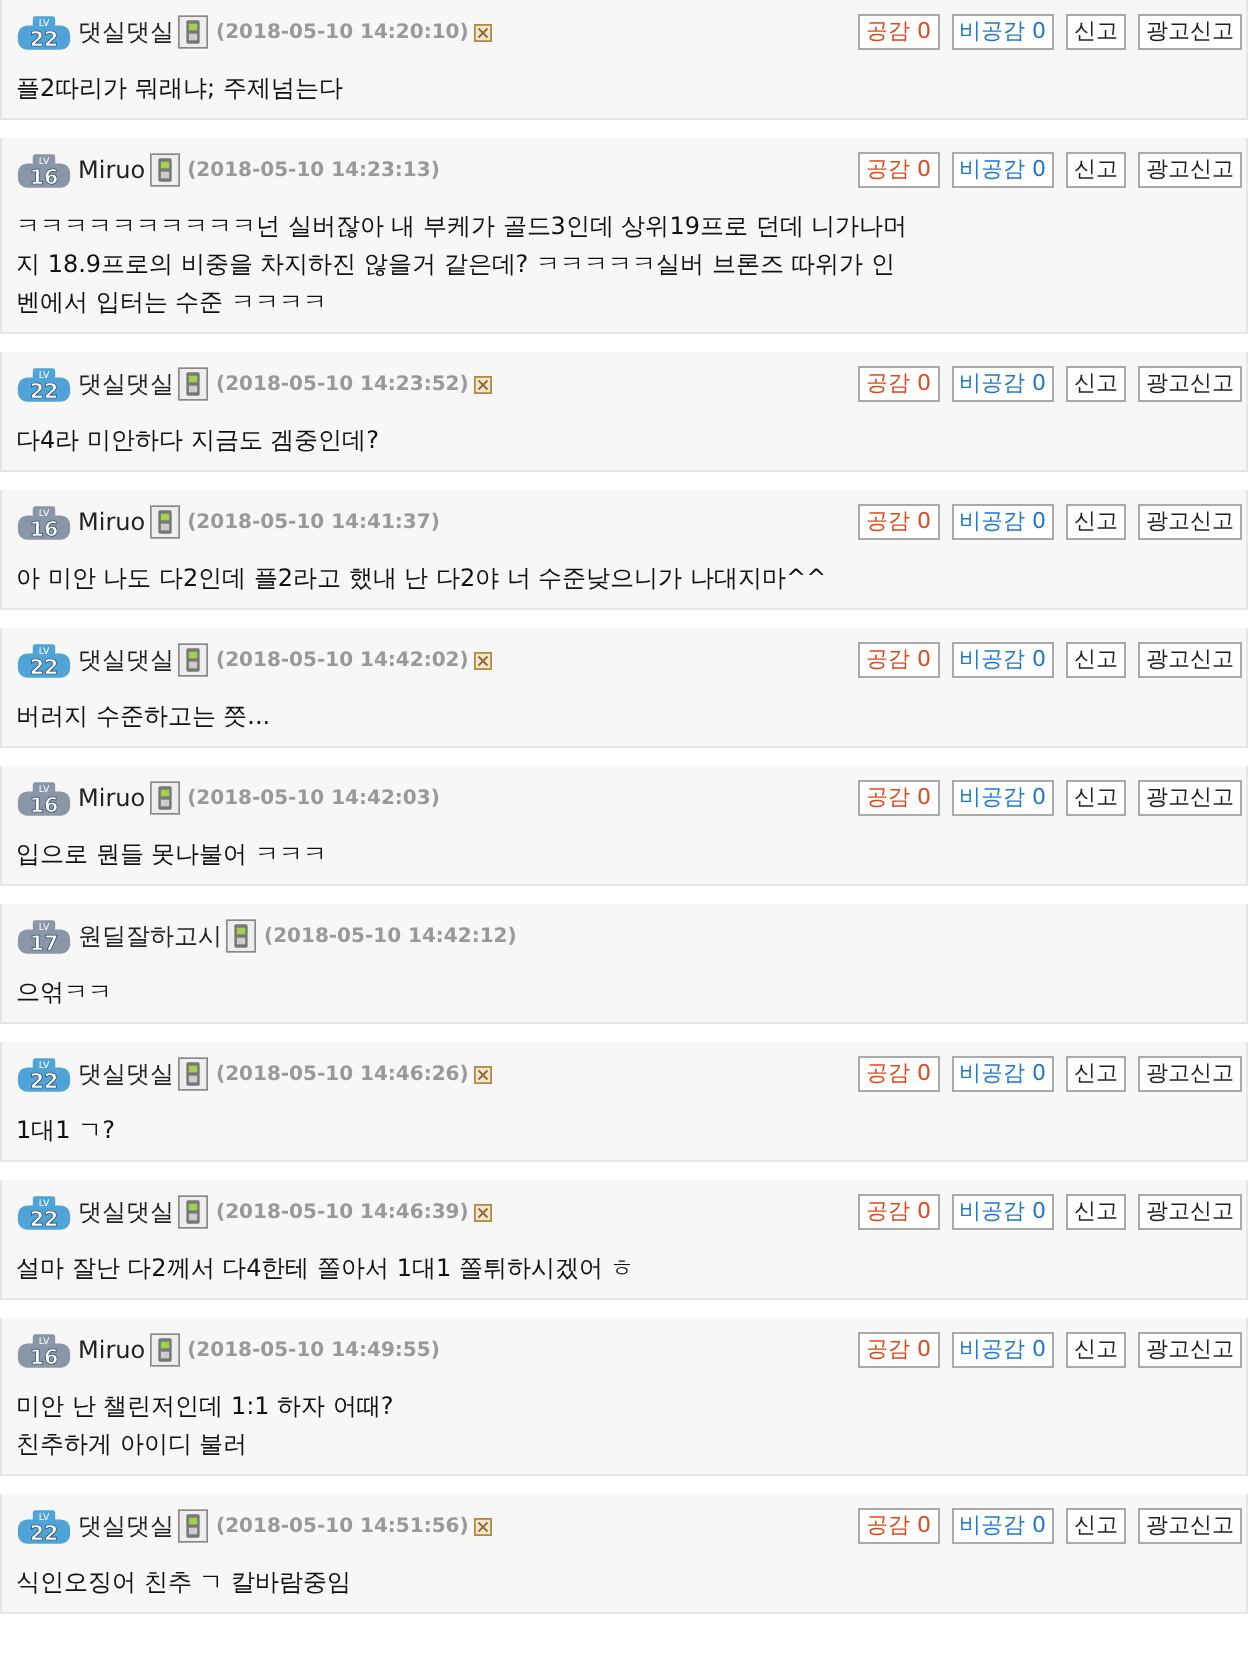 The image size is (1252, 1668). What do you see at coordinates (463, 265) in the screenshot?
I see `comment-text: ㅋㅋㅋㅋㅋㅋㅋㅋㅋㅋ넌 실버잖아 내 부케가 골드3인데 상위19프로 던데 니가나머 지 18.9프로의 비중을 차지하진 않을거 같은데? ㅋㅋㅋㅋㅋ실버 브론즈 따위가 인 벤에서 입터는 수준 ㅋㅋㅋㅋ` at bounding box center [463, 265].